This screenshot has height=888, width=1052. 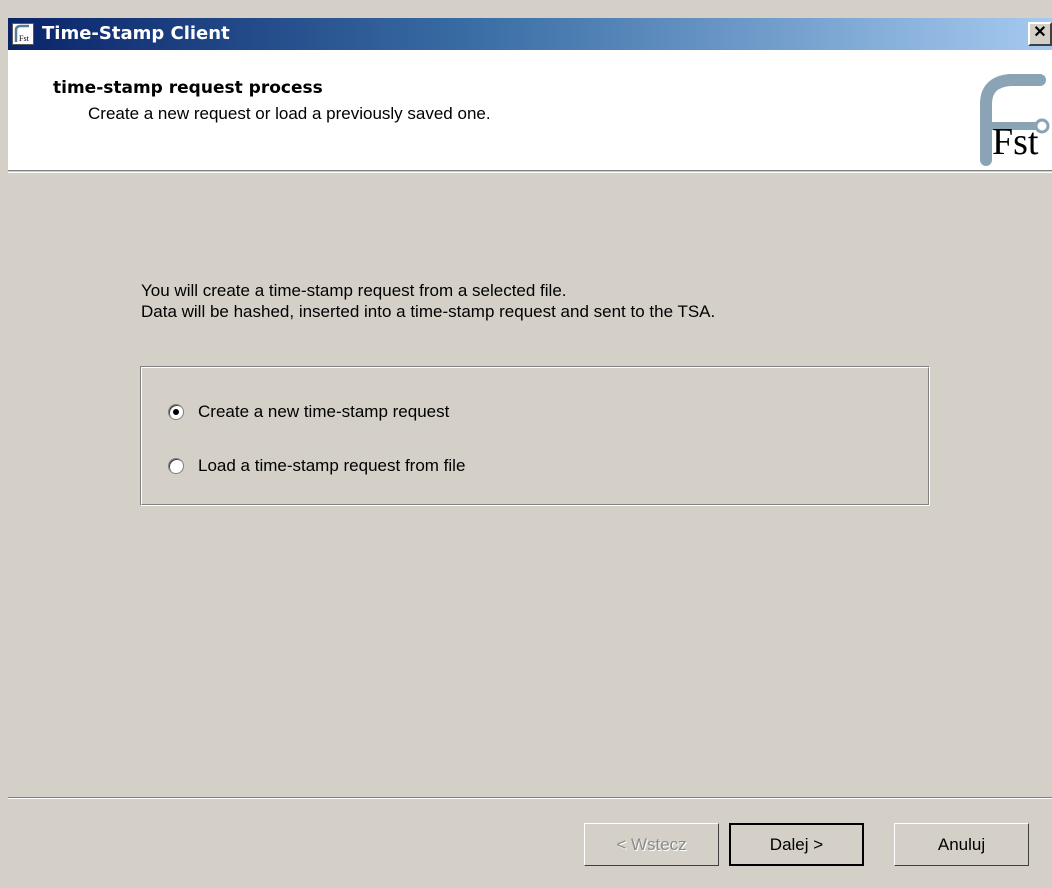 What do you see at coordinates (1040, 34) in the screenshot?
I see `close-icon: ✕` at bounding box center [1040, 34].